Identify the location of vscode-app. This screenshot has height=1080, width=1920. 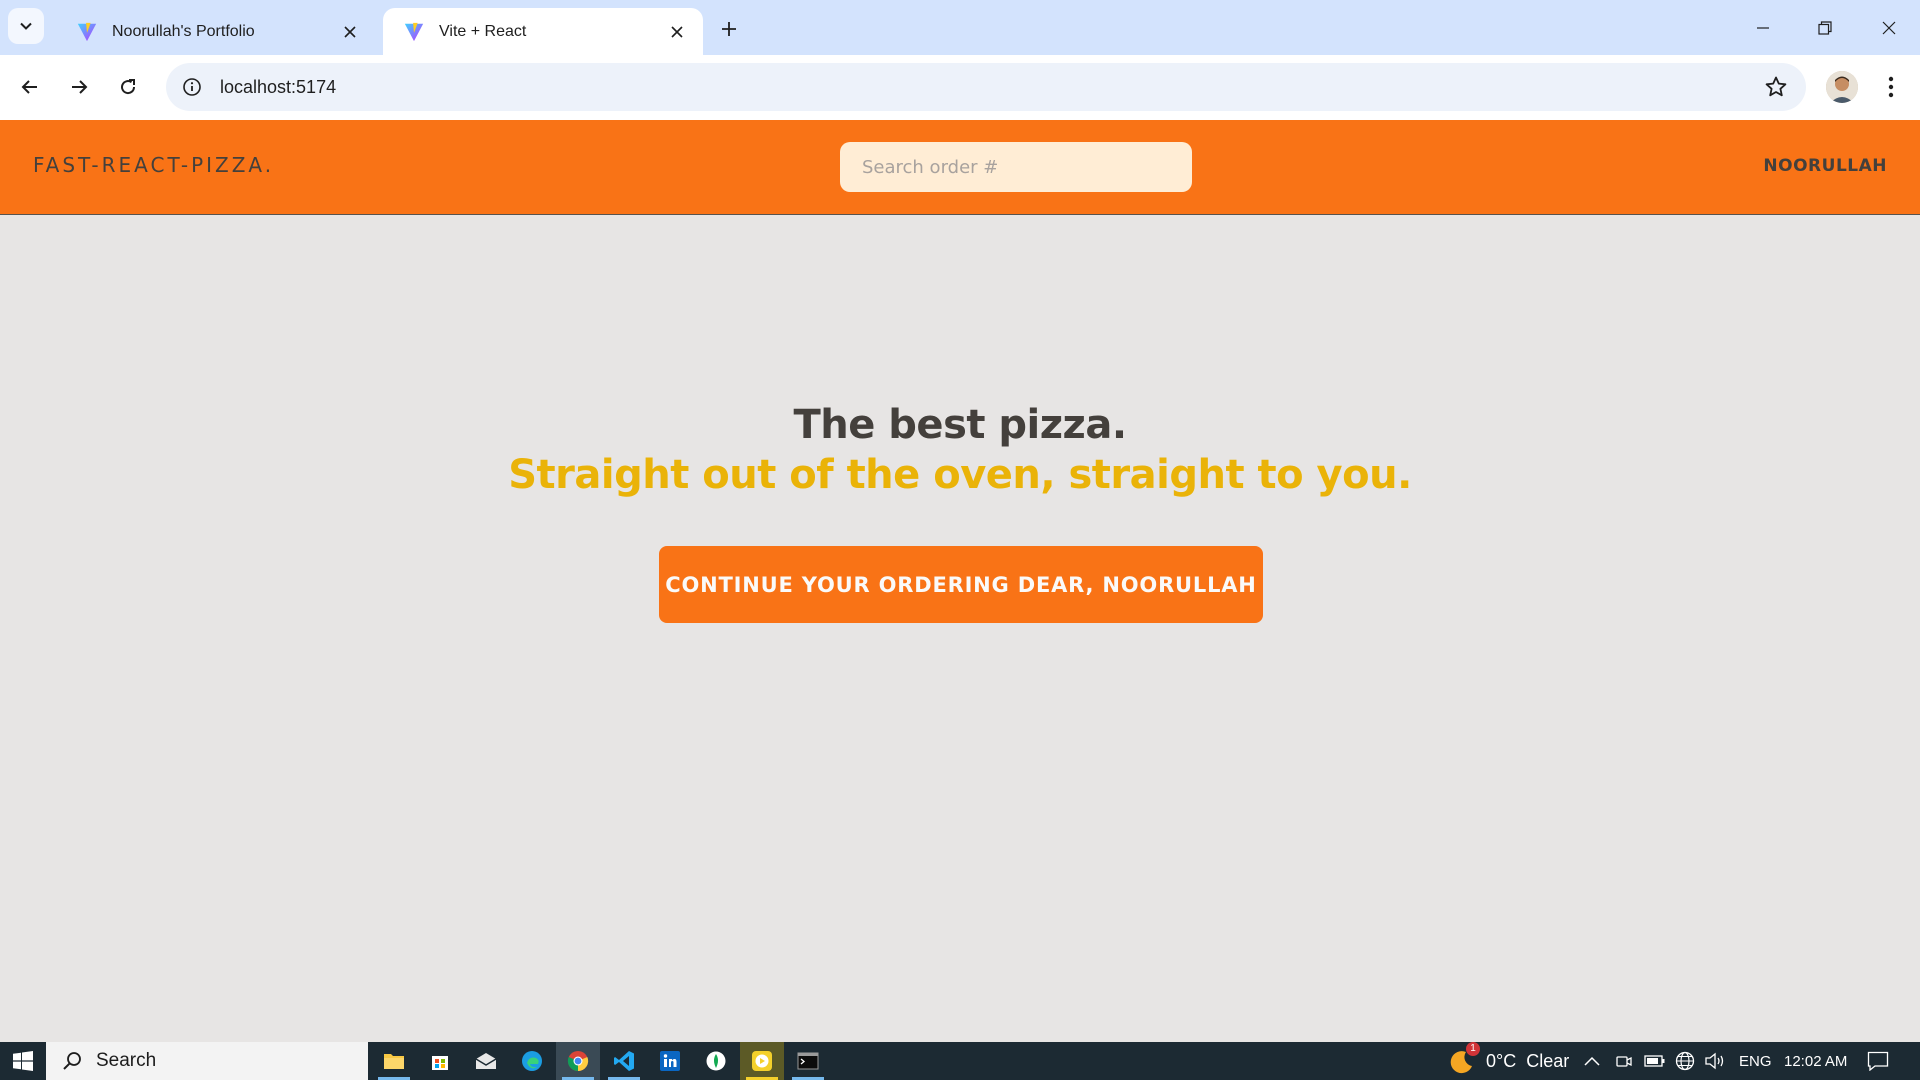
(624, 1061).